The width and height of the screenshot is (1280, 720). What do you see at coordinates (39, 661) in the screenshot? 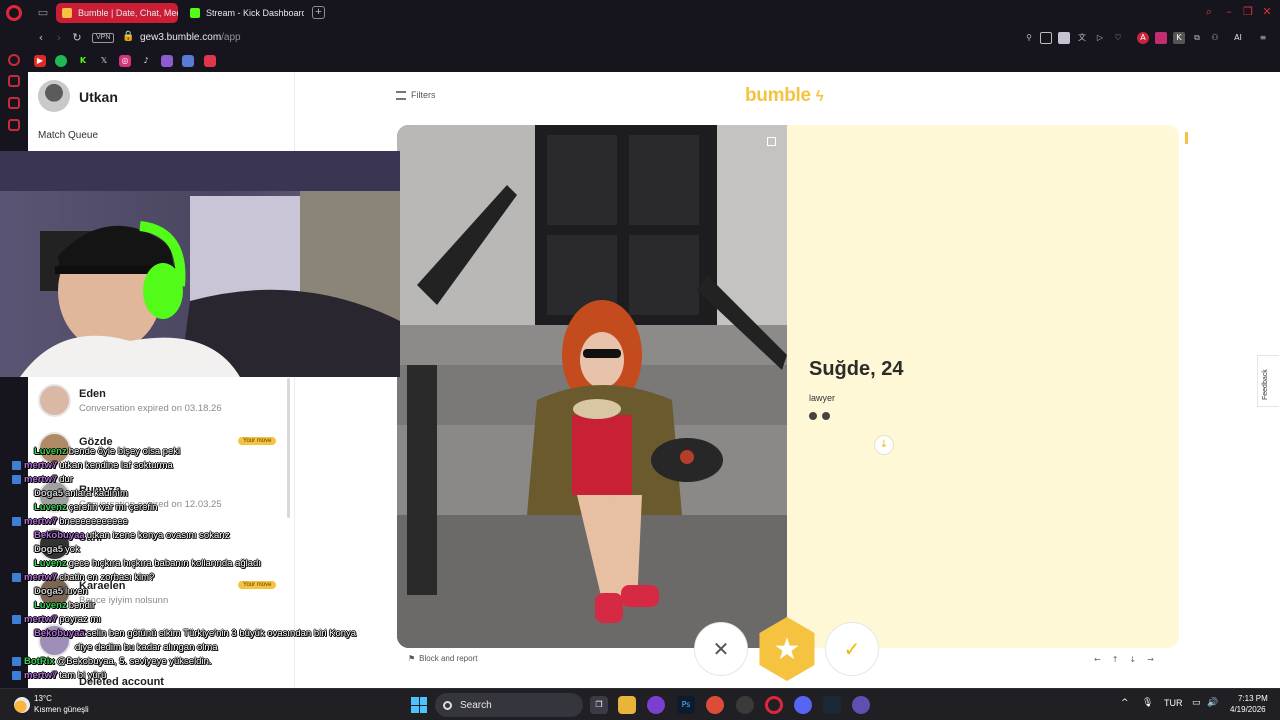
I see `chat-username: BotRix` at bounding box center [39, 661].